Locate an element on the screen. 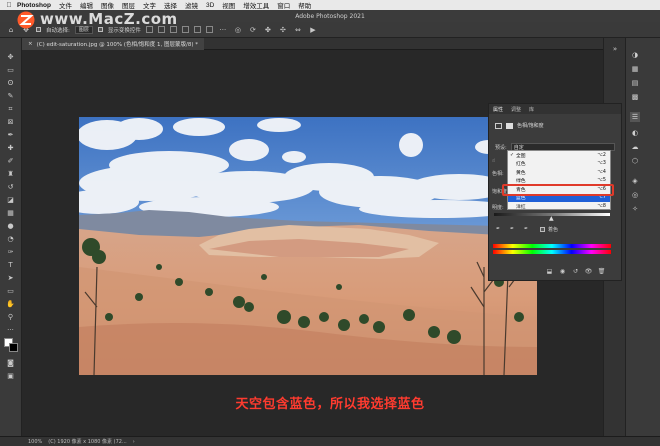  panel-menu-icon: » is located at coordinates (615, 49).